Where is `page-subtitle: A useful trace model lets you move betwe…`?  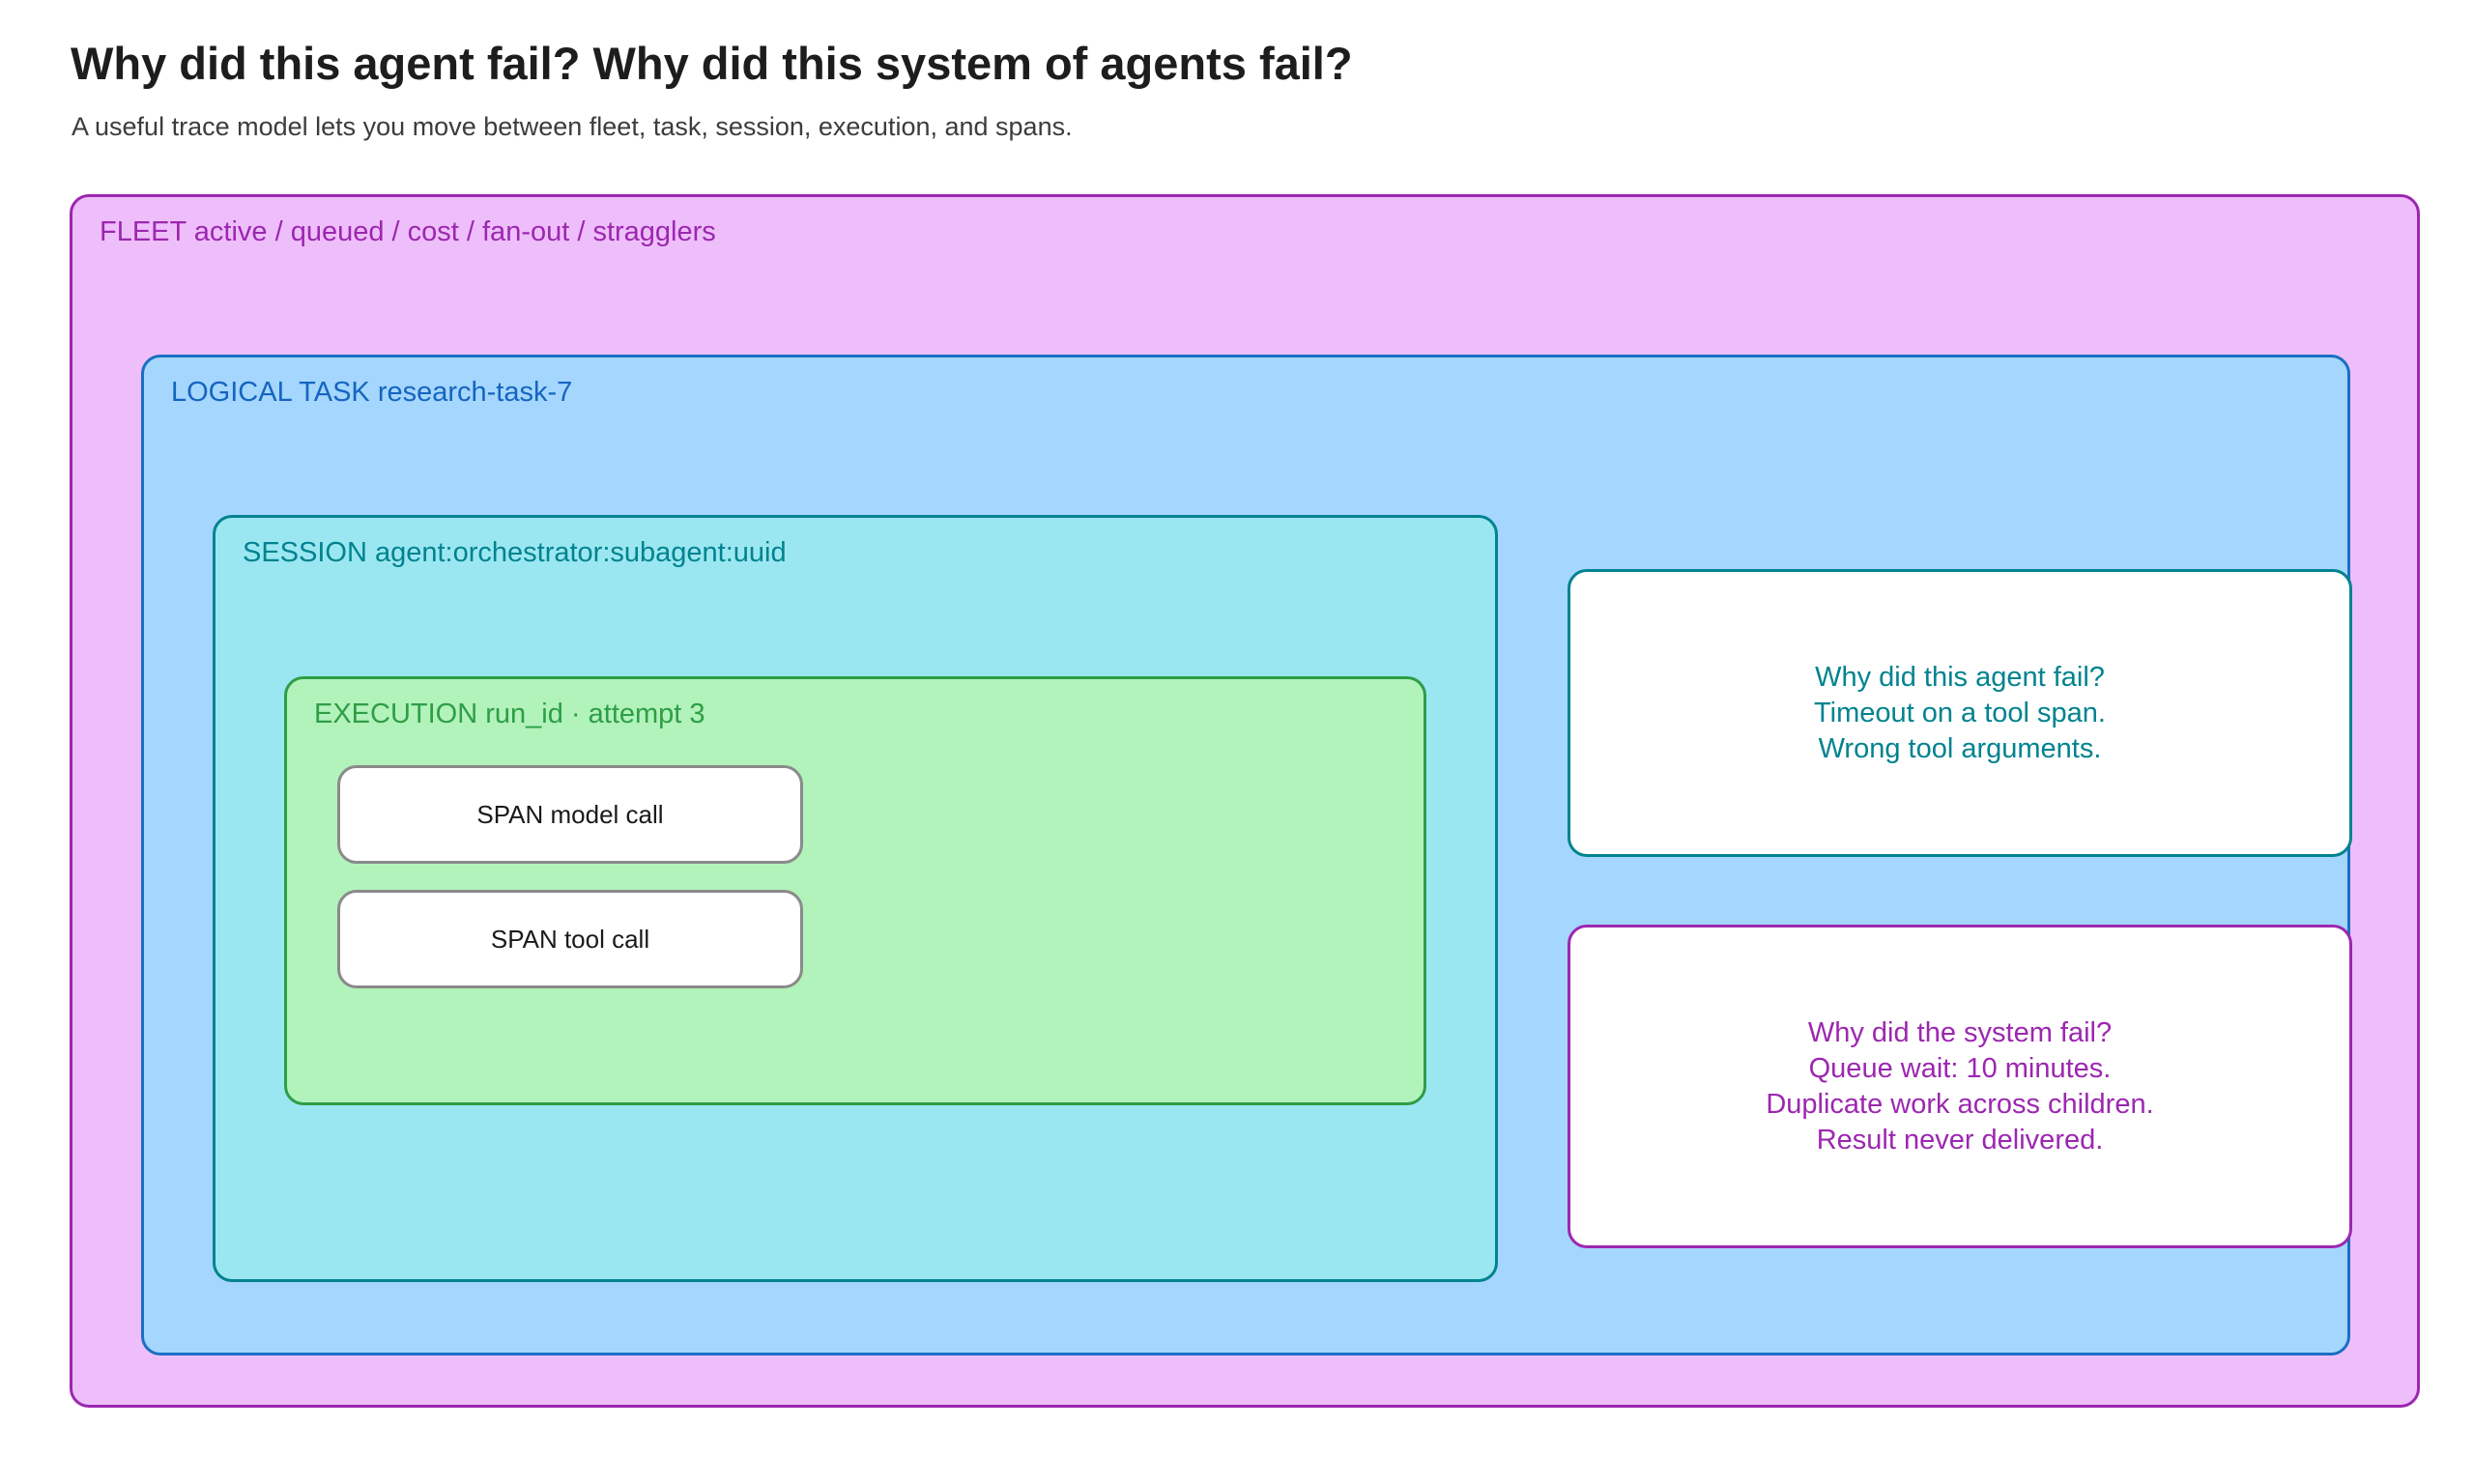 page-subtitle: A useful trace model lets you move betwe… is located at coordinates (572, 126).